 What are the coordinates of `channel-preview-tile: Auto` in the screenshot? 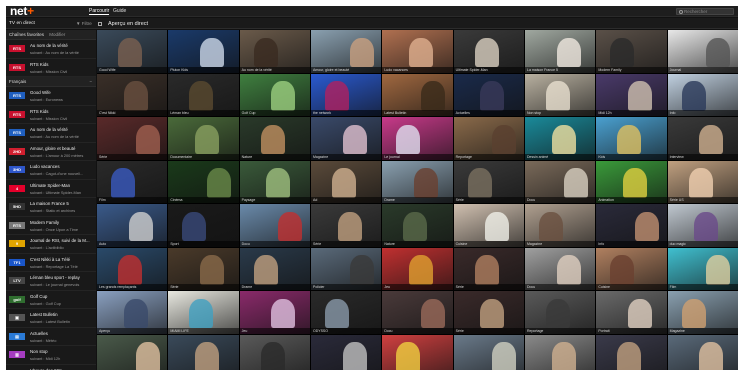 It's located at (132, 225).